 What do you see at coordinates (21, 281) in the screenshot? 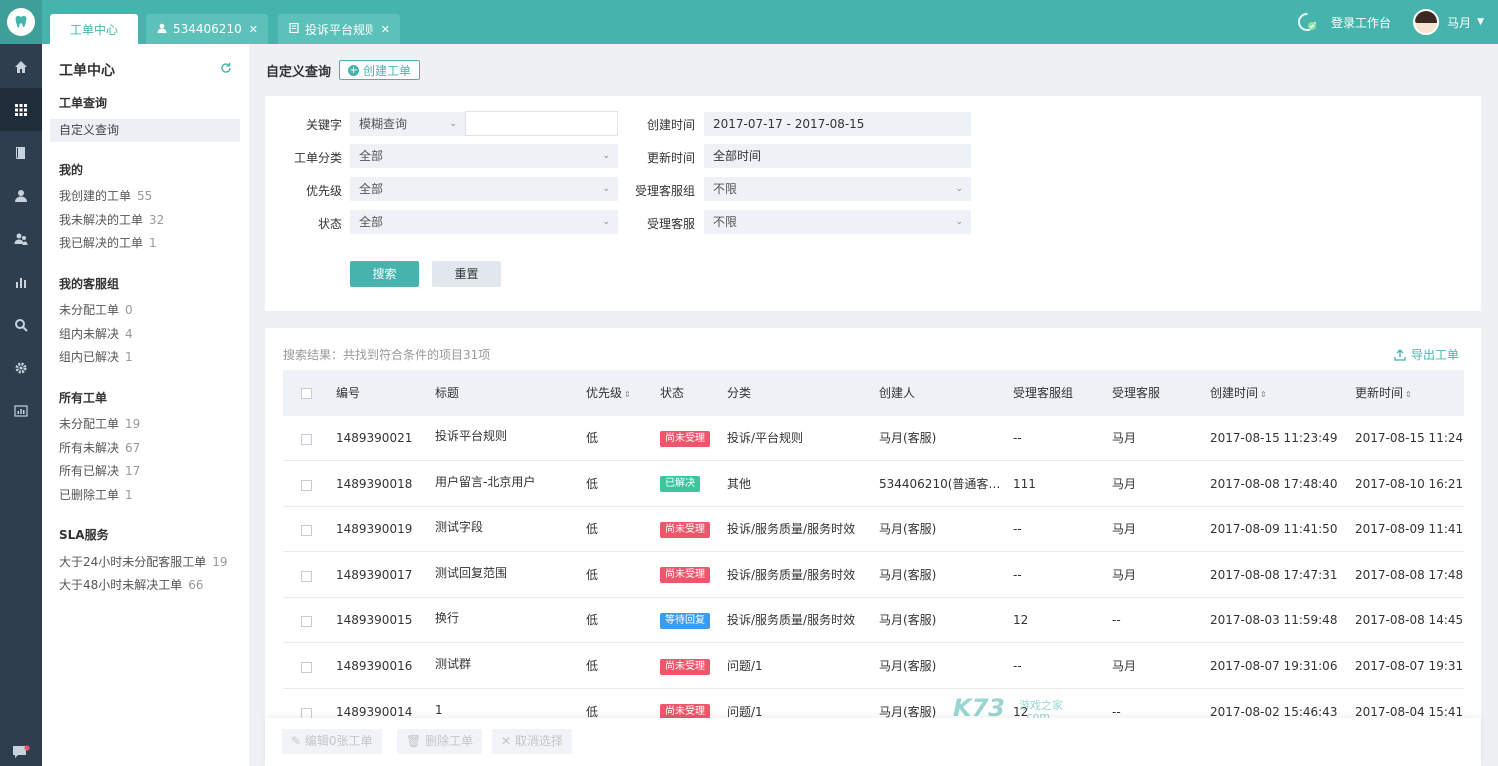
I see `rail-reports` at bounding box center [21, 281].